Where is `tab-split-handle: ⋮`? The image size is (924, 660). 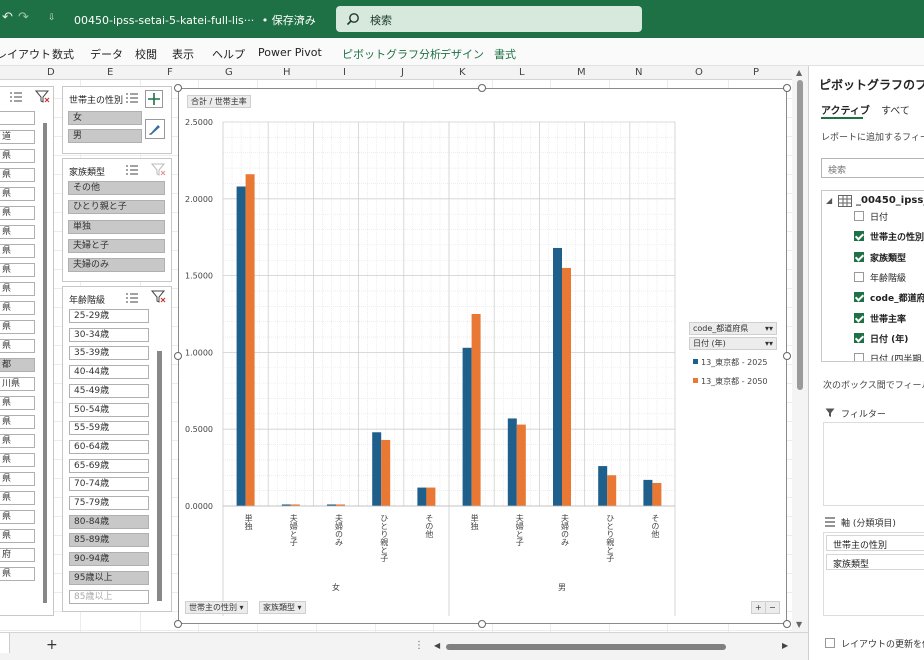 tab-split-handle: ⋮ is located at coordinates (419, 645).